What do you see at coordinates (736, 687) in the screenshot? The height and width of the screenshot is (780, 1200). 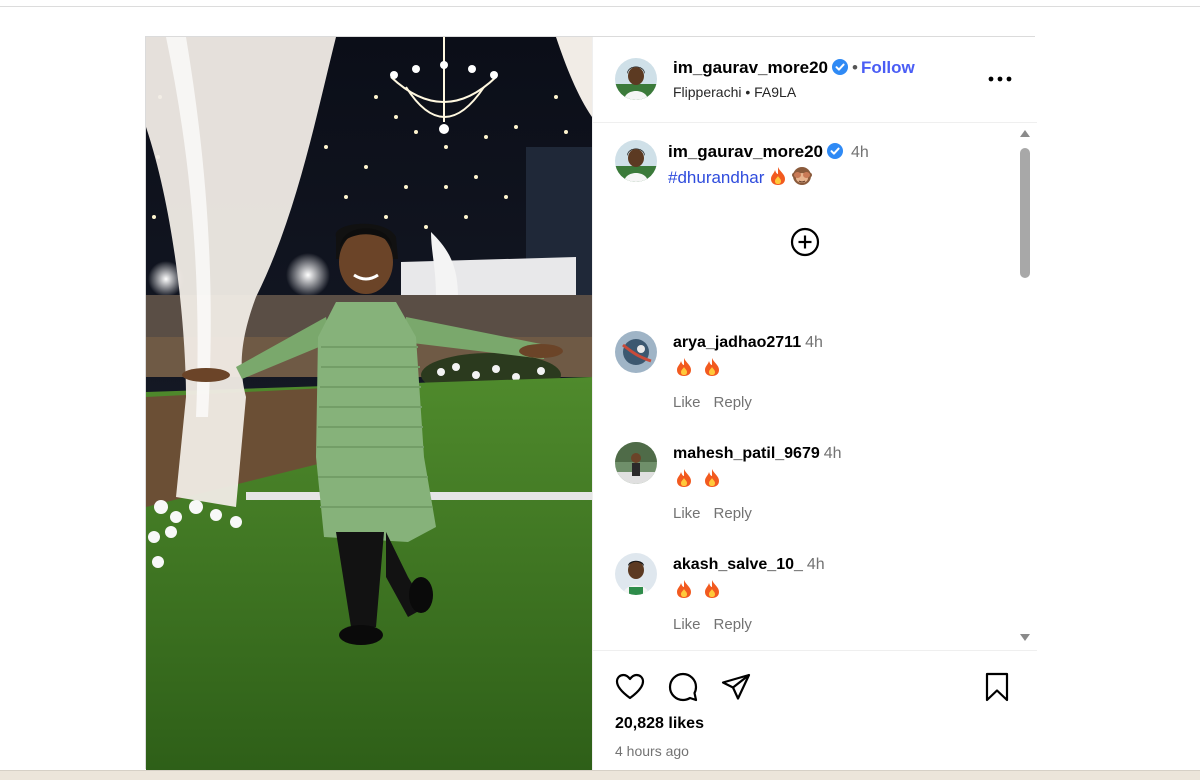 I see `share-icon` at bounding box center [736, 687].